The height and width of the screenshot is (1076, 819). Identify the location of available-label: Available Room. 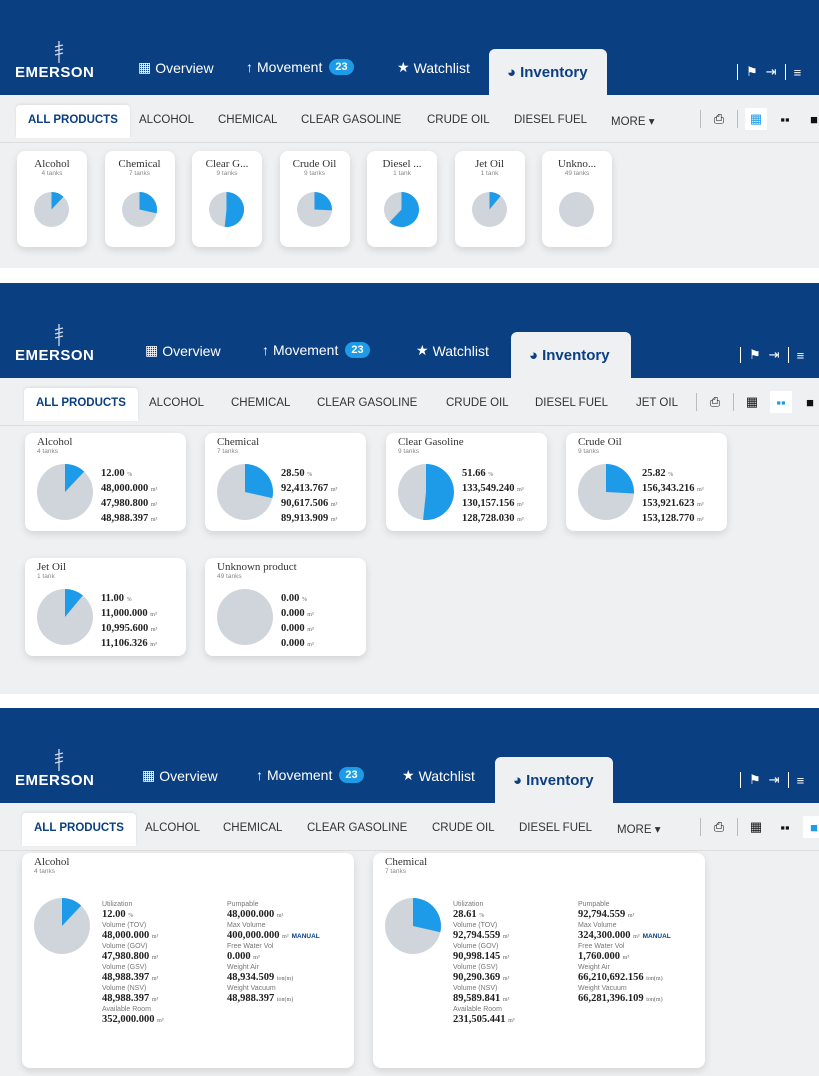
(477, 1009).